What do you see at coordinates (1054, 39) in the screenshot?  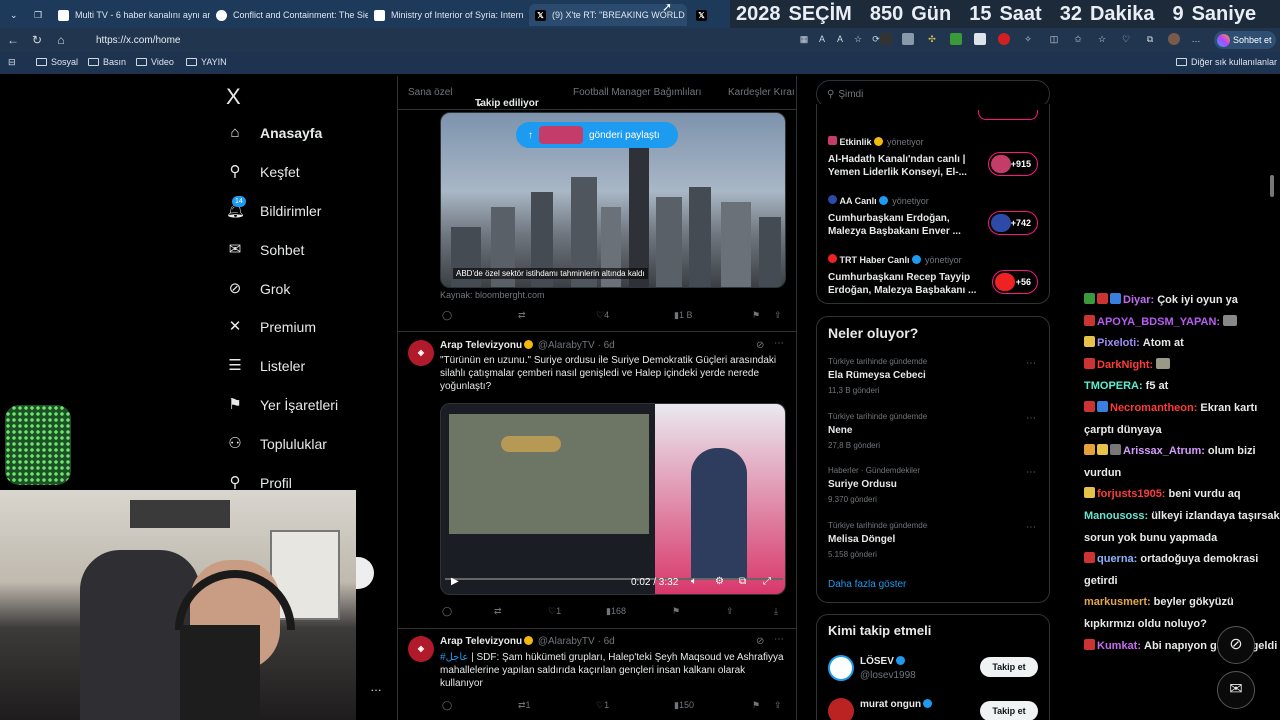 I see `split-screen-icon: ◫` at bounding box center [1054, 39].